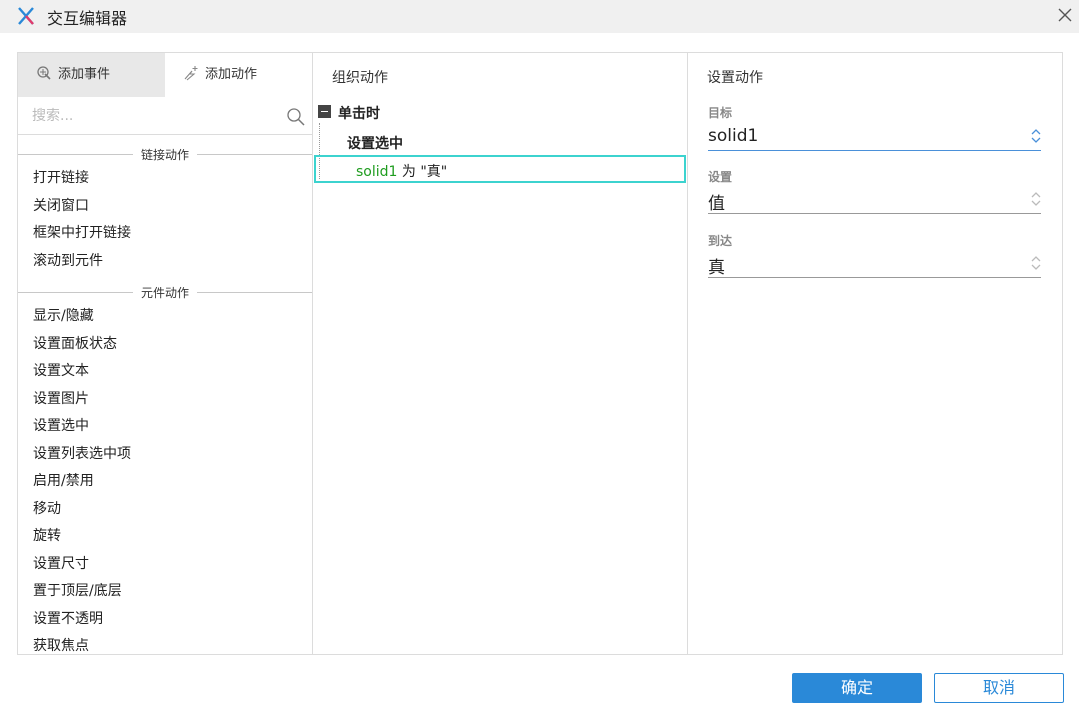  I want to click on tab-add-event: 添加事件, so click(91, 75).